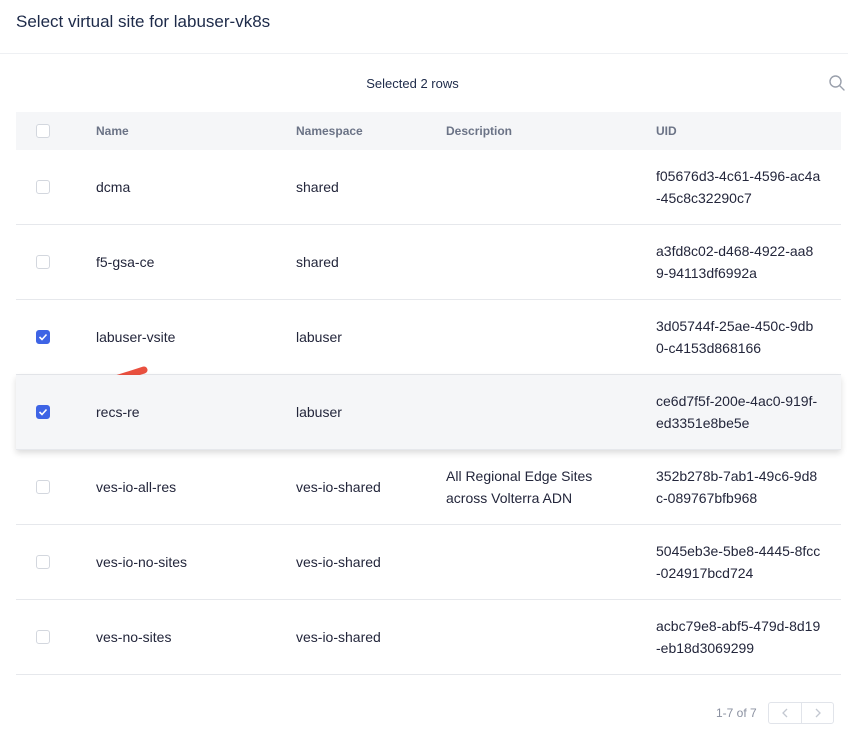  What do you see at coordinates (412, 83) in the screenshot?
I see `selected-rows-text: Selected 2 rows` at bounding box center [412, 83].